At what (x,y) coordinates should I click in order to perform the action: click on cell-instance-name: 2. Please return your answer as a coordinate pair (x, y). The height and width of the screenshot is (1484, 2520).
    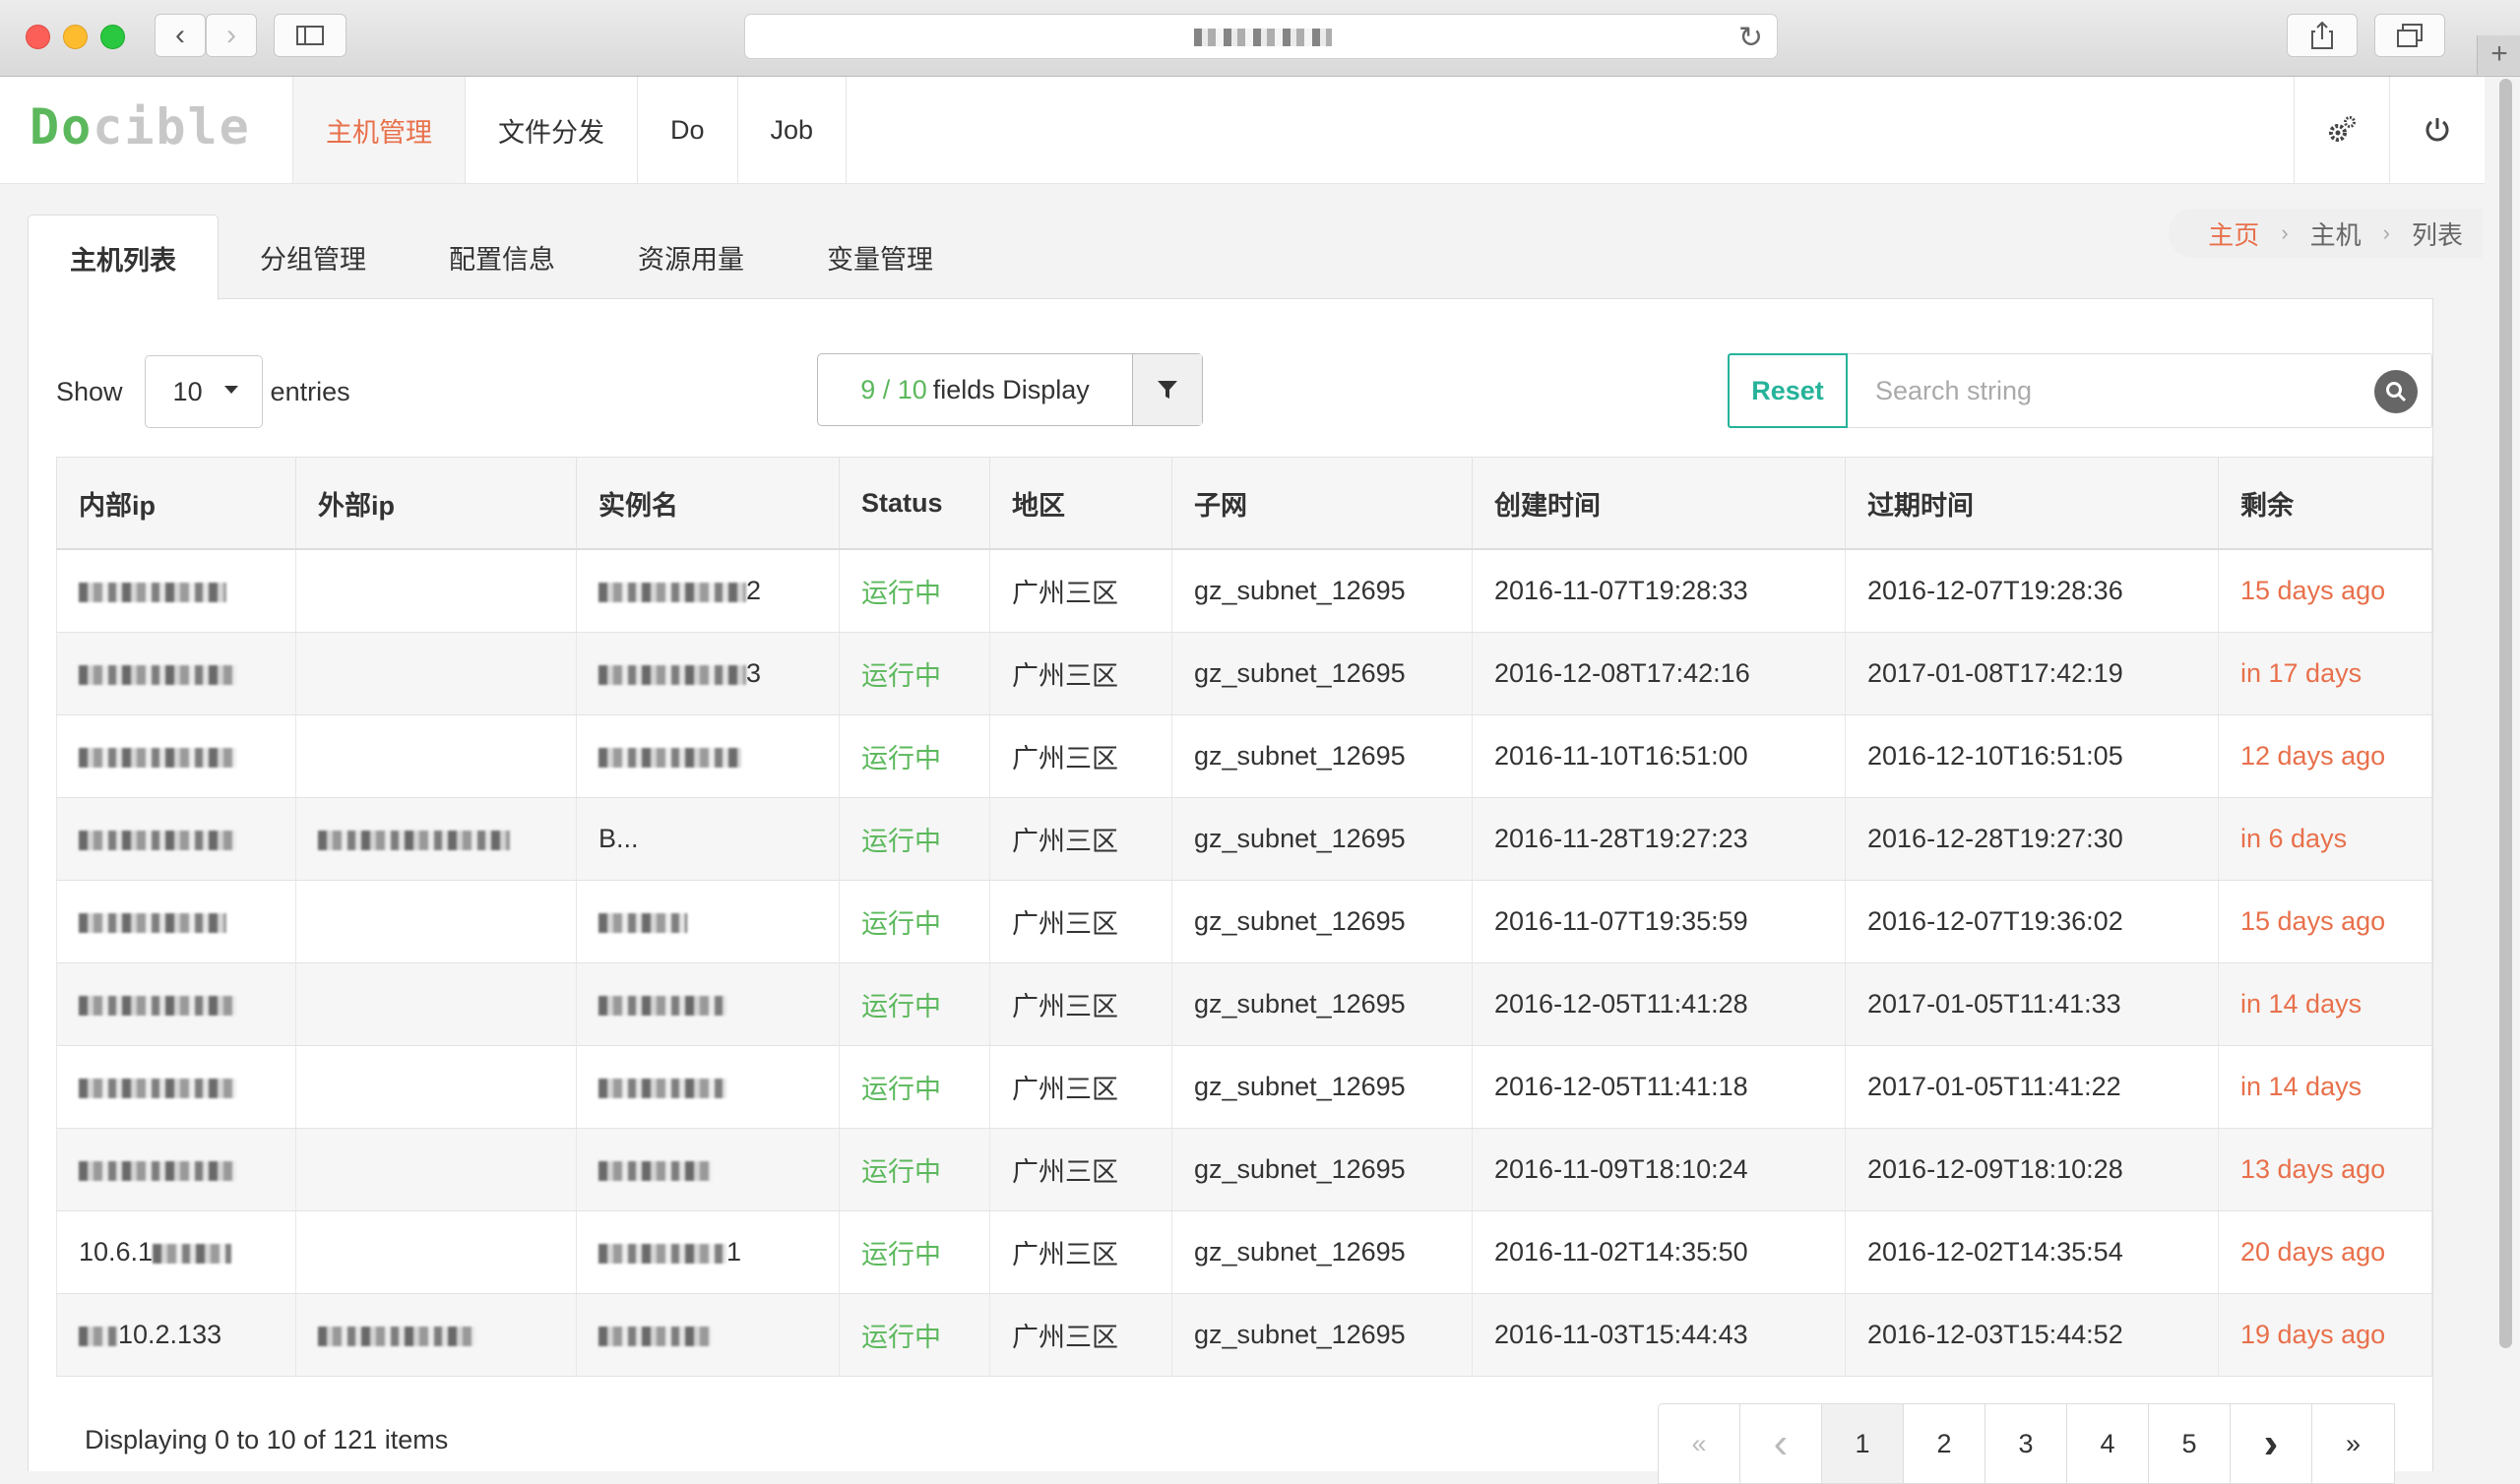
    Looking at the image, I should click on (708, 591).